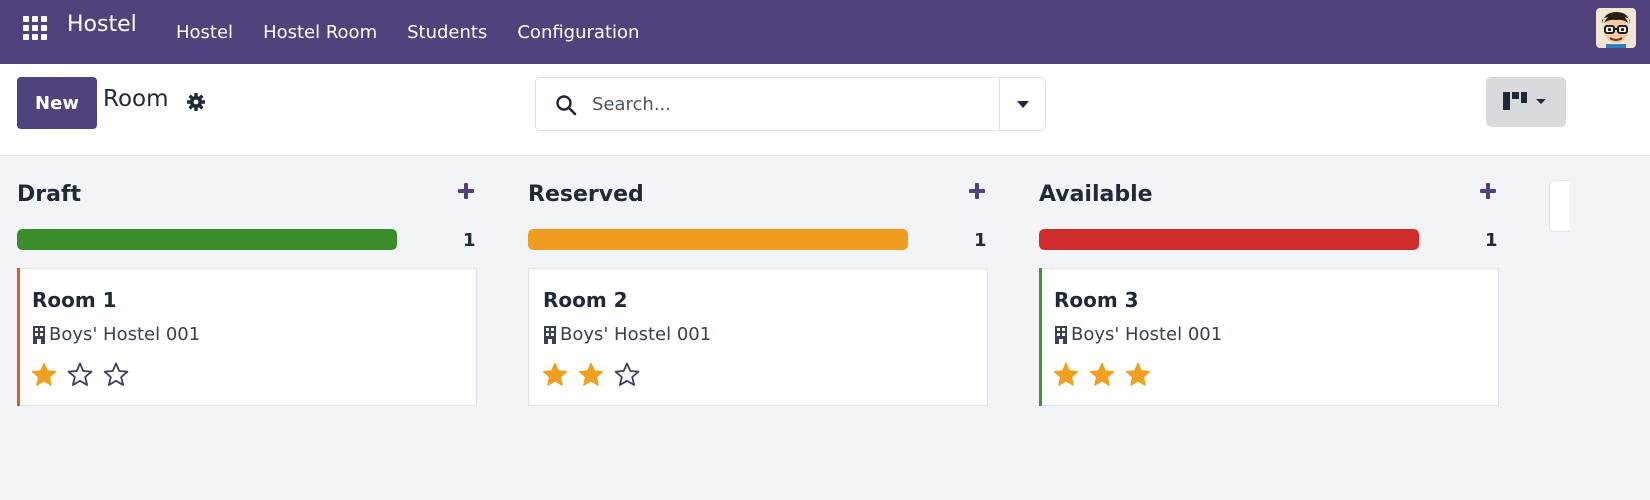 This screenshot has height=500, width=1650. I want to click on search-input, so click(792, 104).